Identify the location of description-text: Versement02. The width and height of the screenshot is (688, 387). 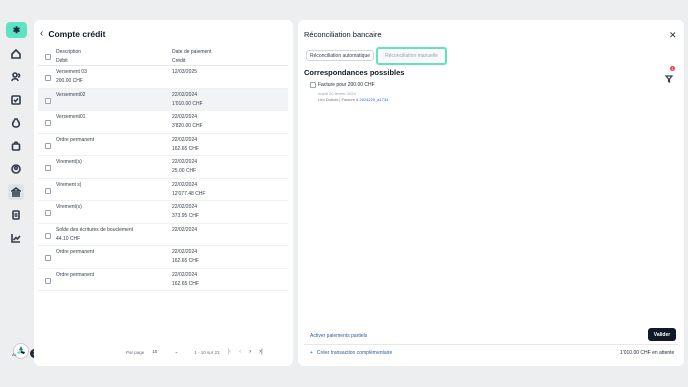
(71, 94).